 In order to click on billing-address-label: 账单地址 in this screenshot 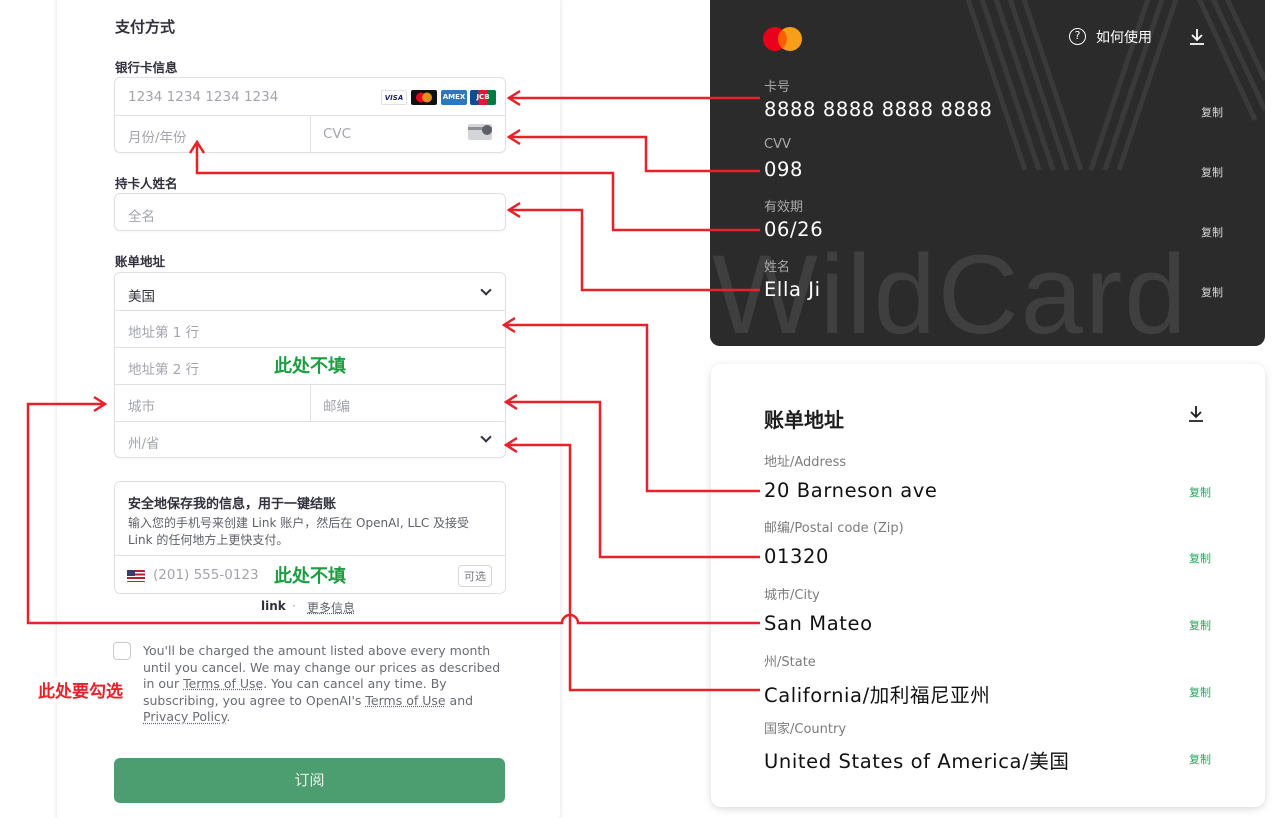, I will do `click(140, 261)`.